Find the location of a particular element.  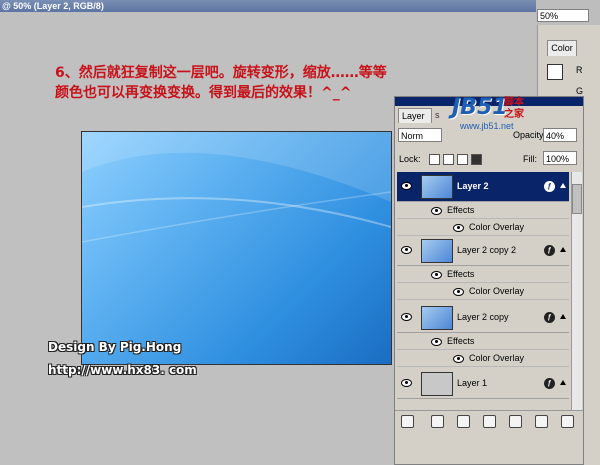

layer-row-layer-2-copy: Layer 2 copy ƒ is located at coordinates (483, 318).